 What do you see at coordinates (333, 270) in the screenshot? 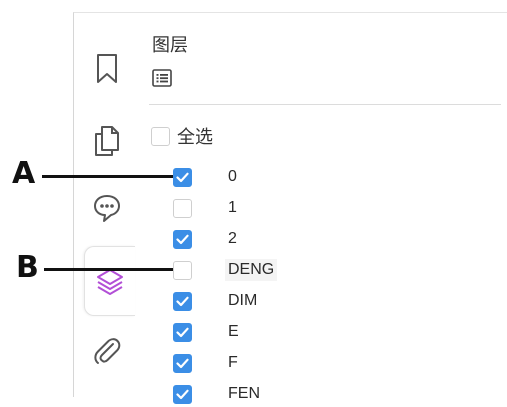
I see `layer-row: DENG` at bounding box center [333, 270].